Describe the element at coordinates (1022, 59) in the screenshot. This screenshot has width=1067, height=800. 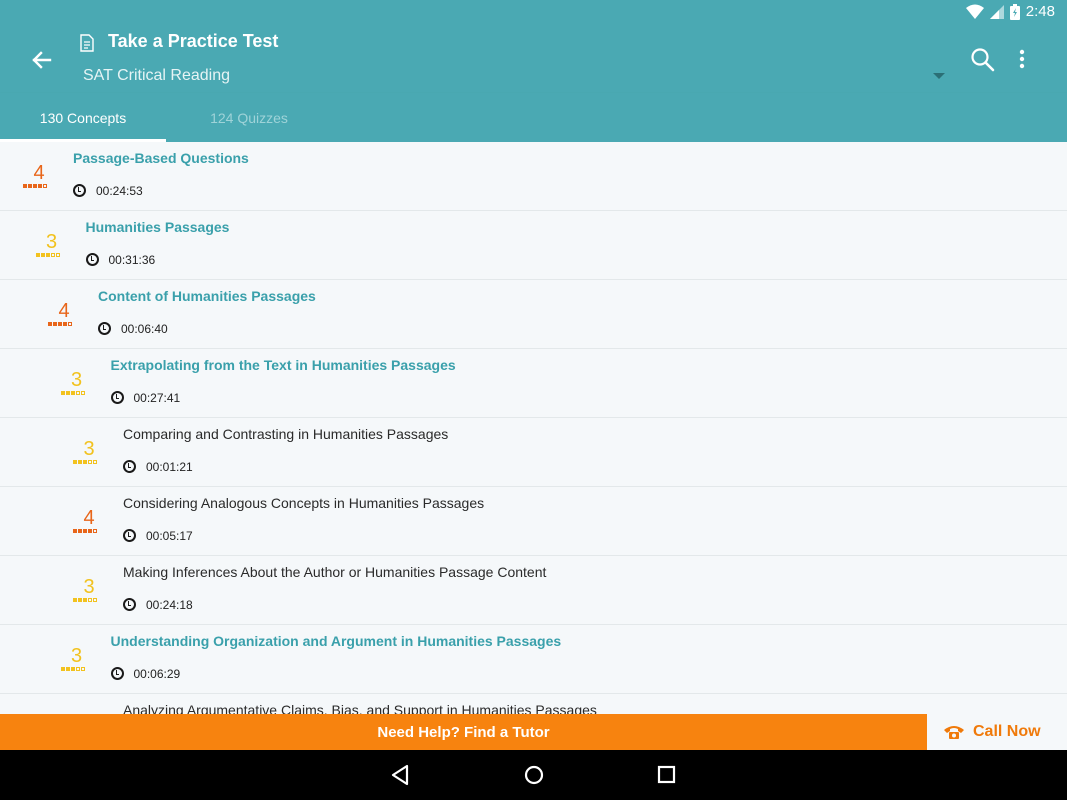
I see `more-vert-icon` at that location.